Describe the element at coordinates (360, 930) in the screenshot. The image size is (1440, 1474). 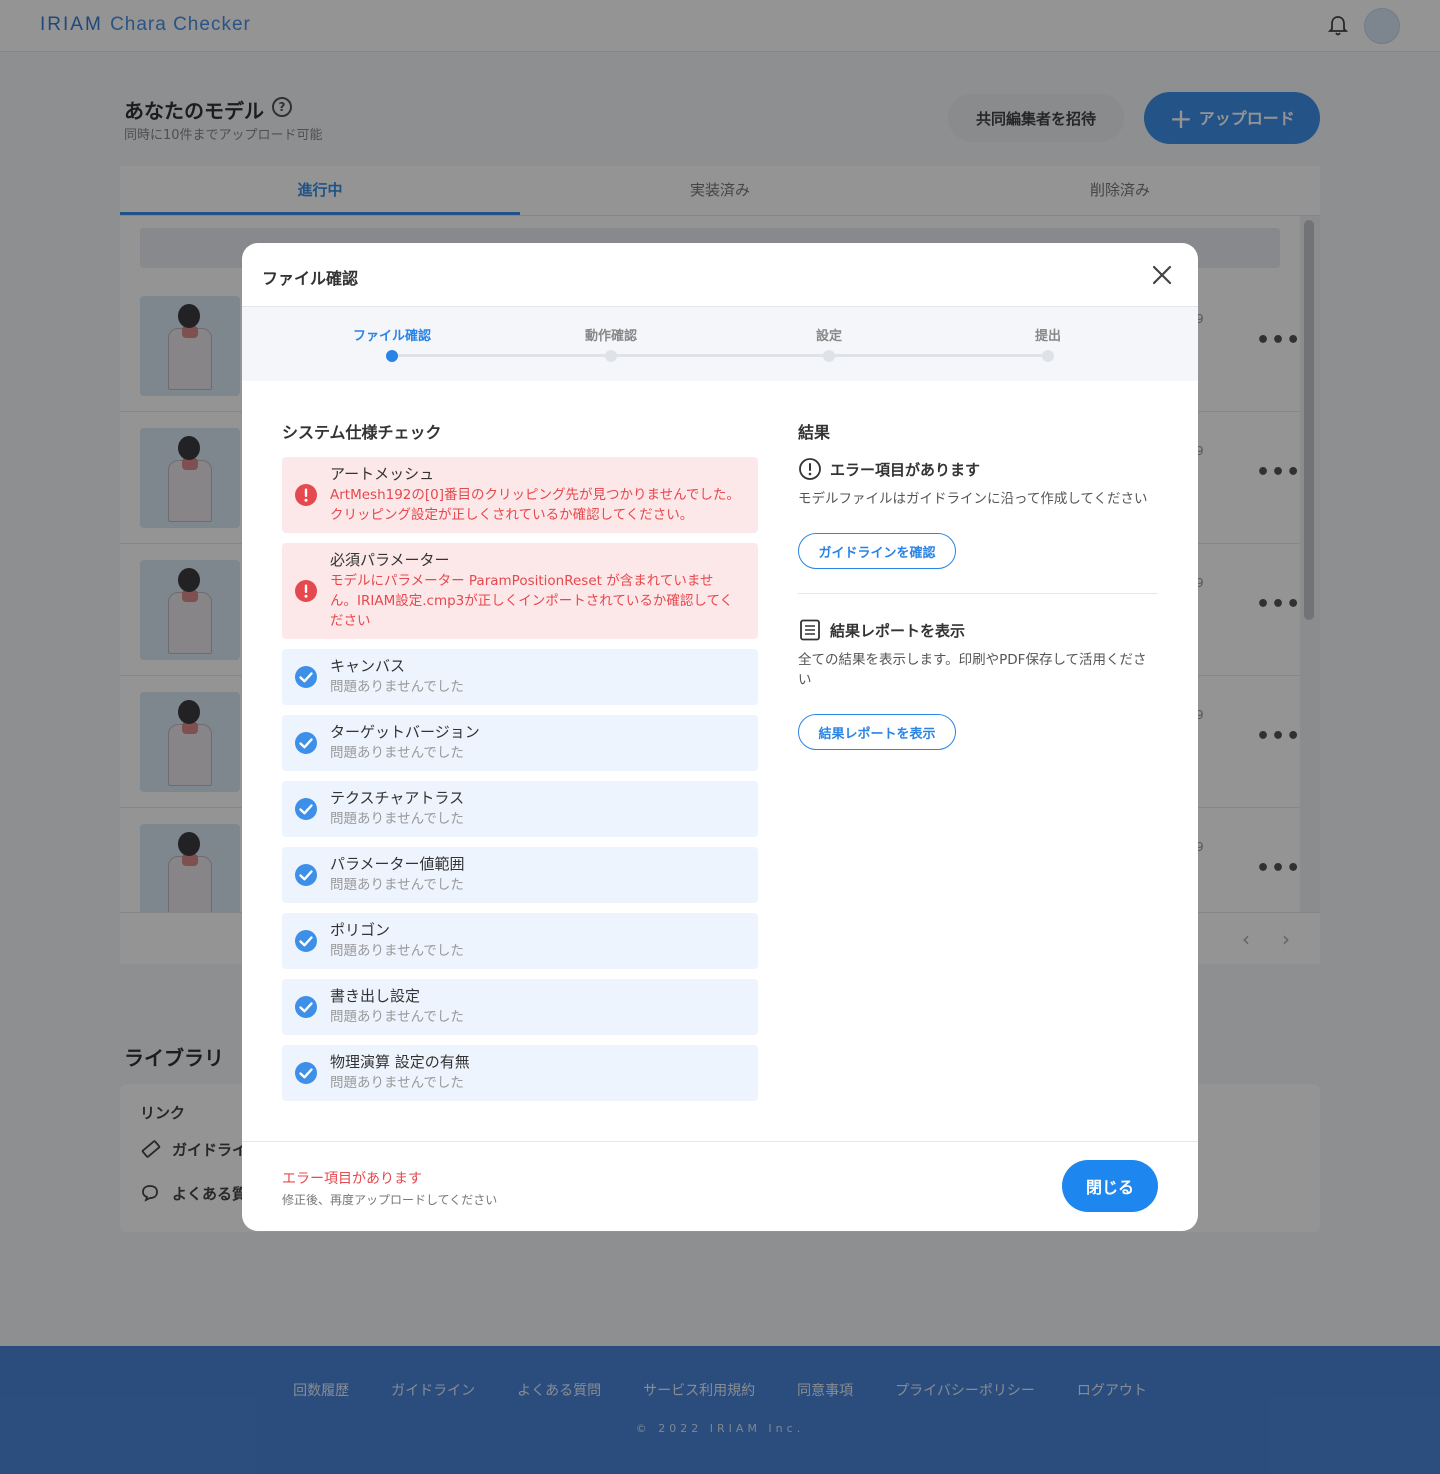
I see `check-name: ポリゴン` at that location.